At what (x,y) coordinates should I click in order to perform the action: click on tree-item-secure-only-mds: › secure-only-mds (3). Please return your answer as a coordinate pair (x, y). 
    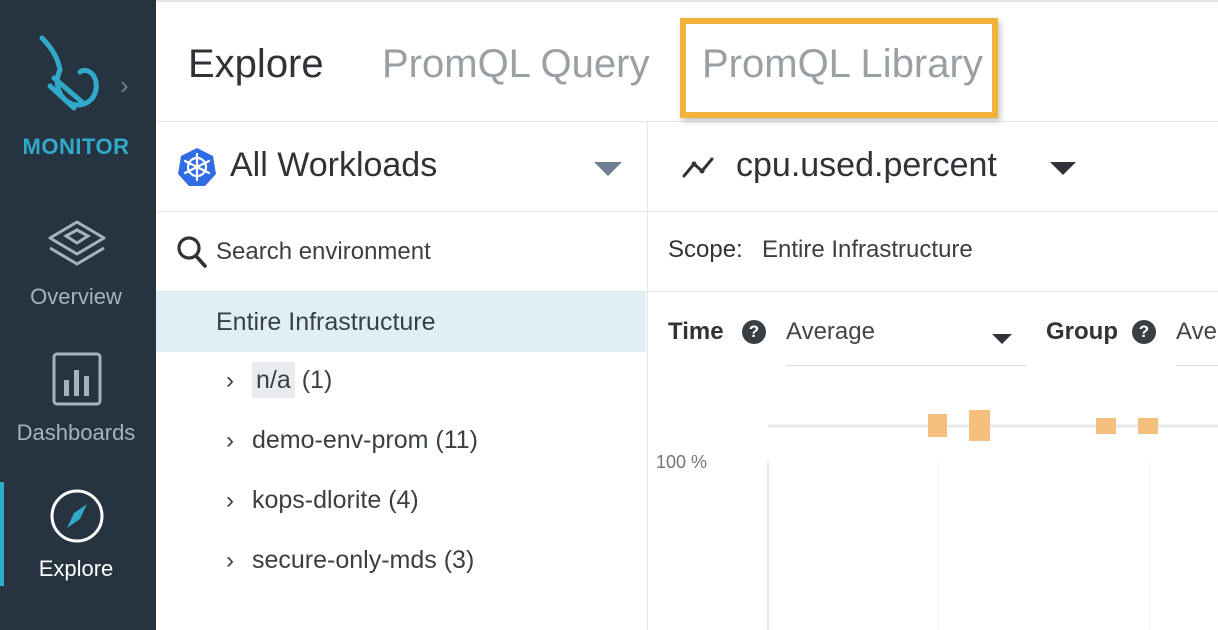
    Looking at the image, I should click on (350, 570).